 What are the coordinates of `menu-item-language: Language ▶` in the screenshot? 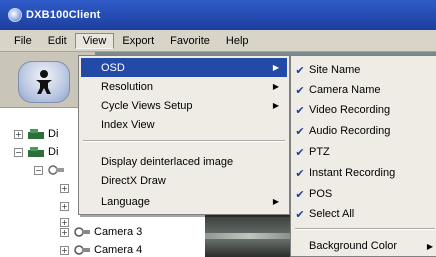 It's located at (184, 201).